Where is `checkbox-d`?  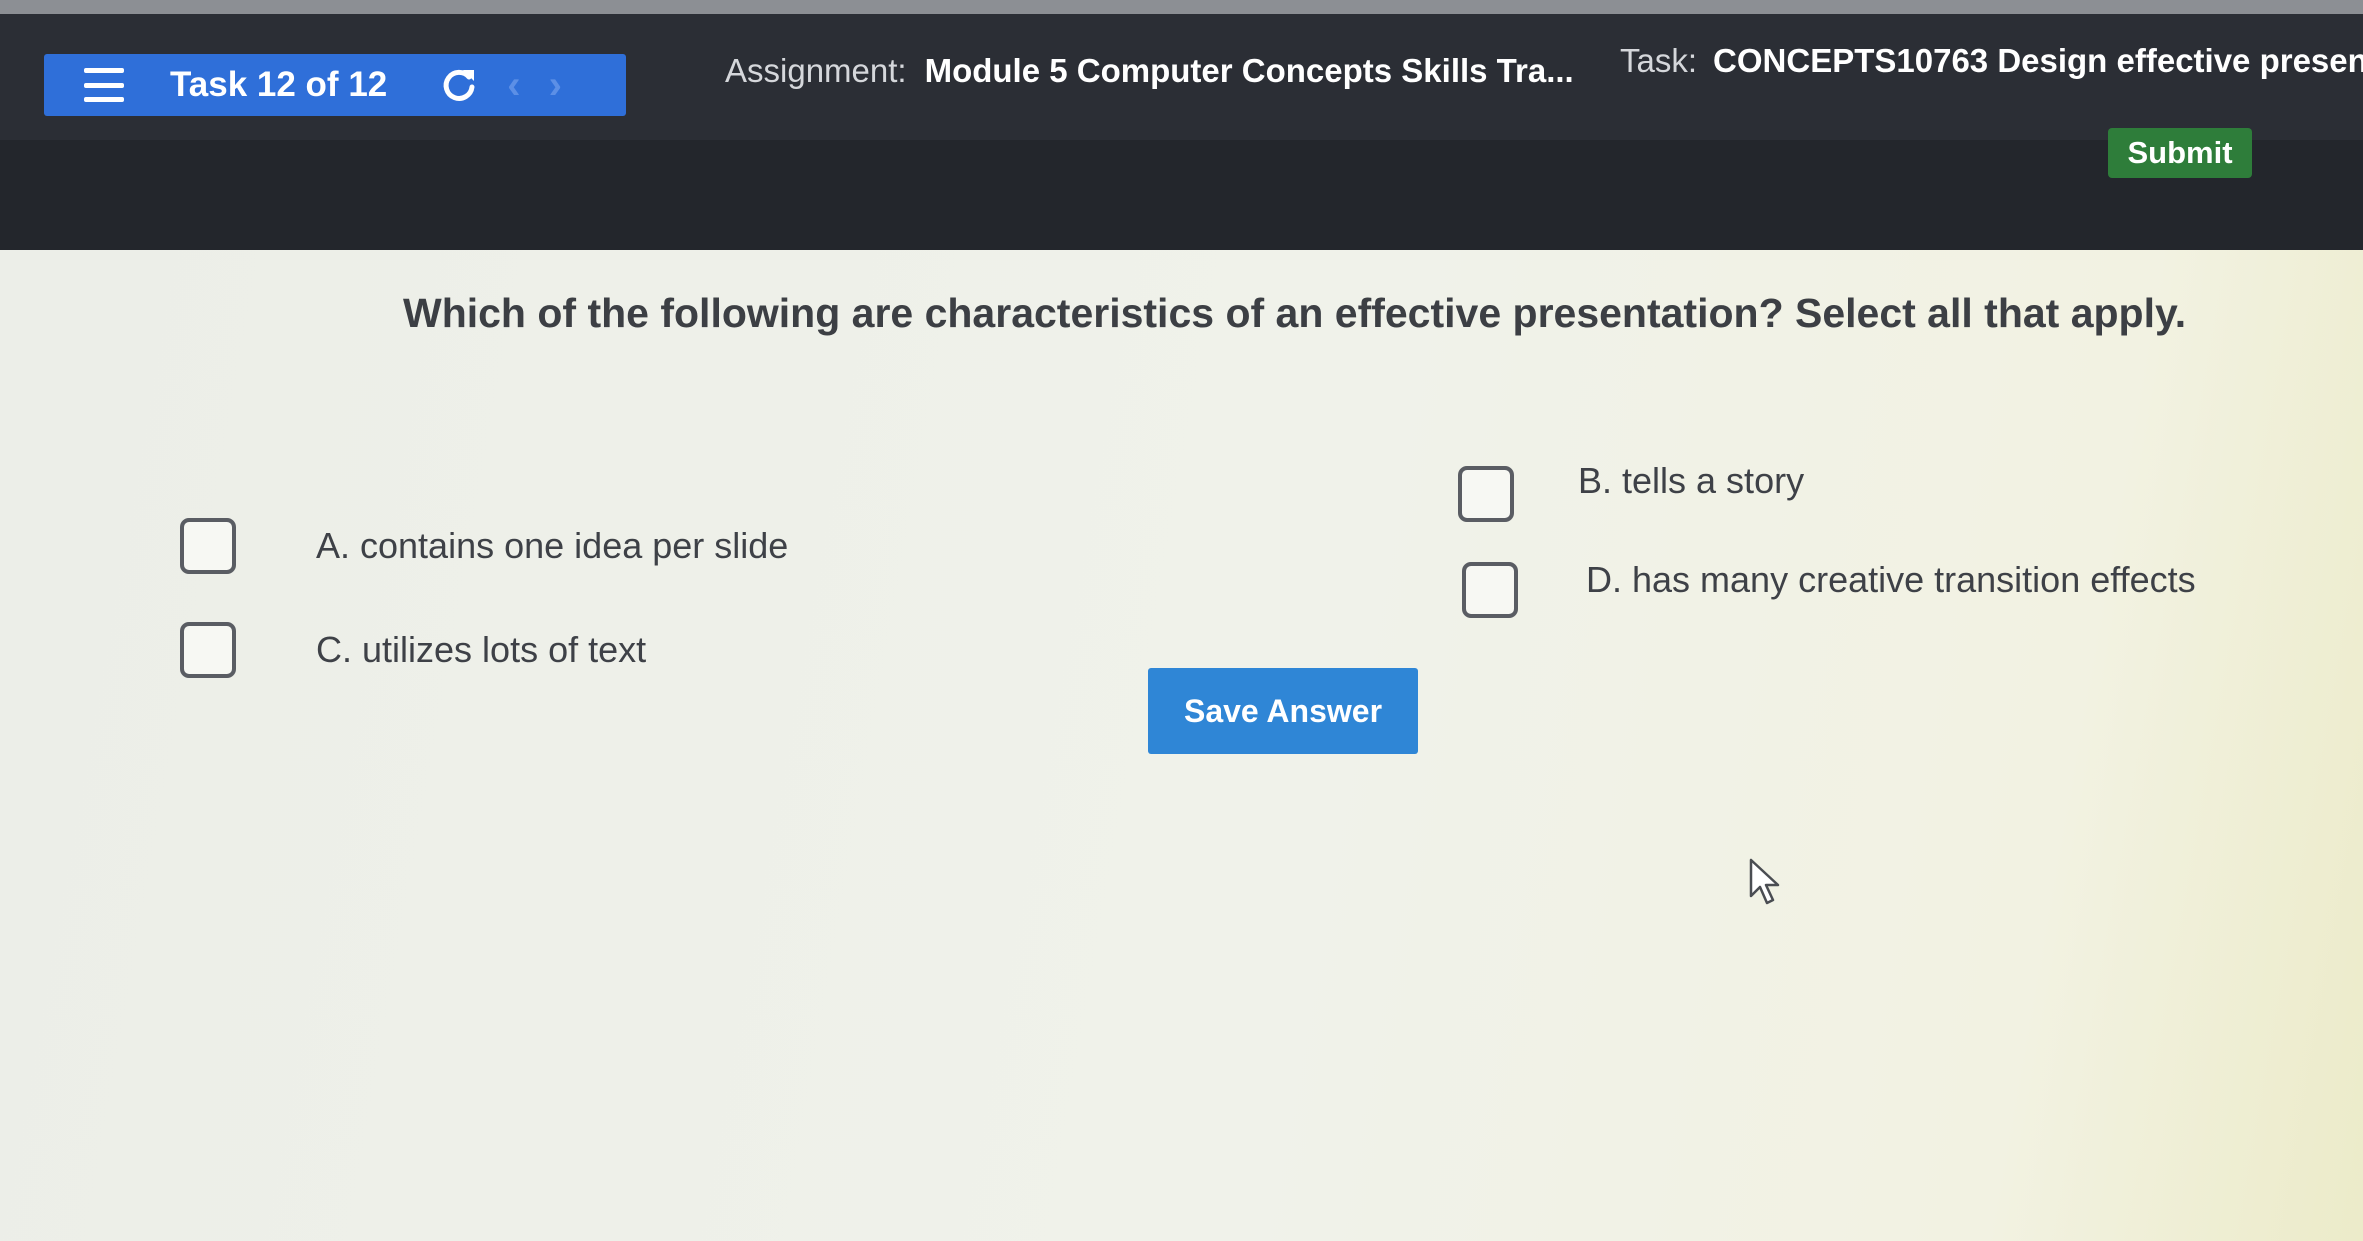
checkbox-d is located at coordinates (1490, 590).